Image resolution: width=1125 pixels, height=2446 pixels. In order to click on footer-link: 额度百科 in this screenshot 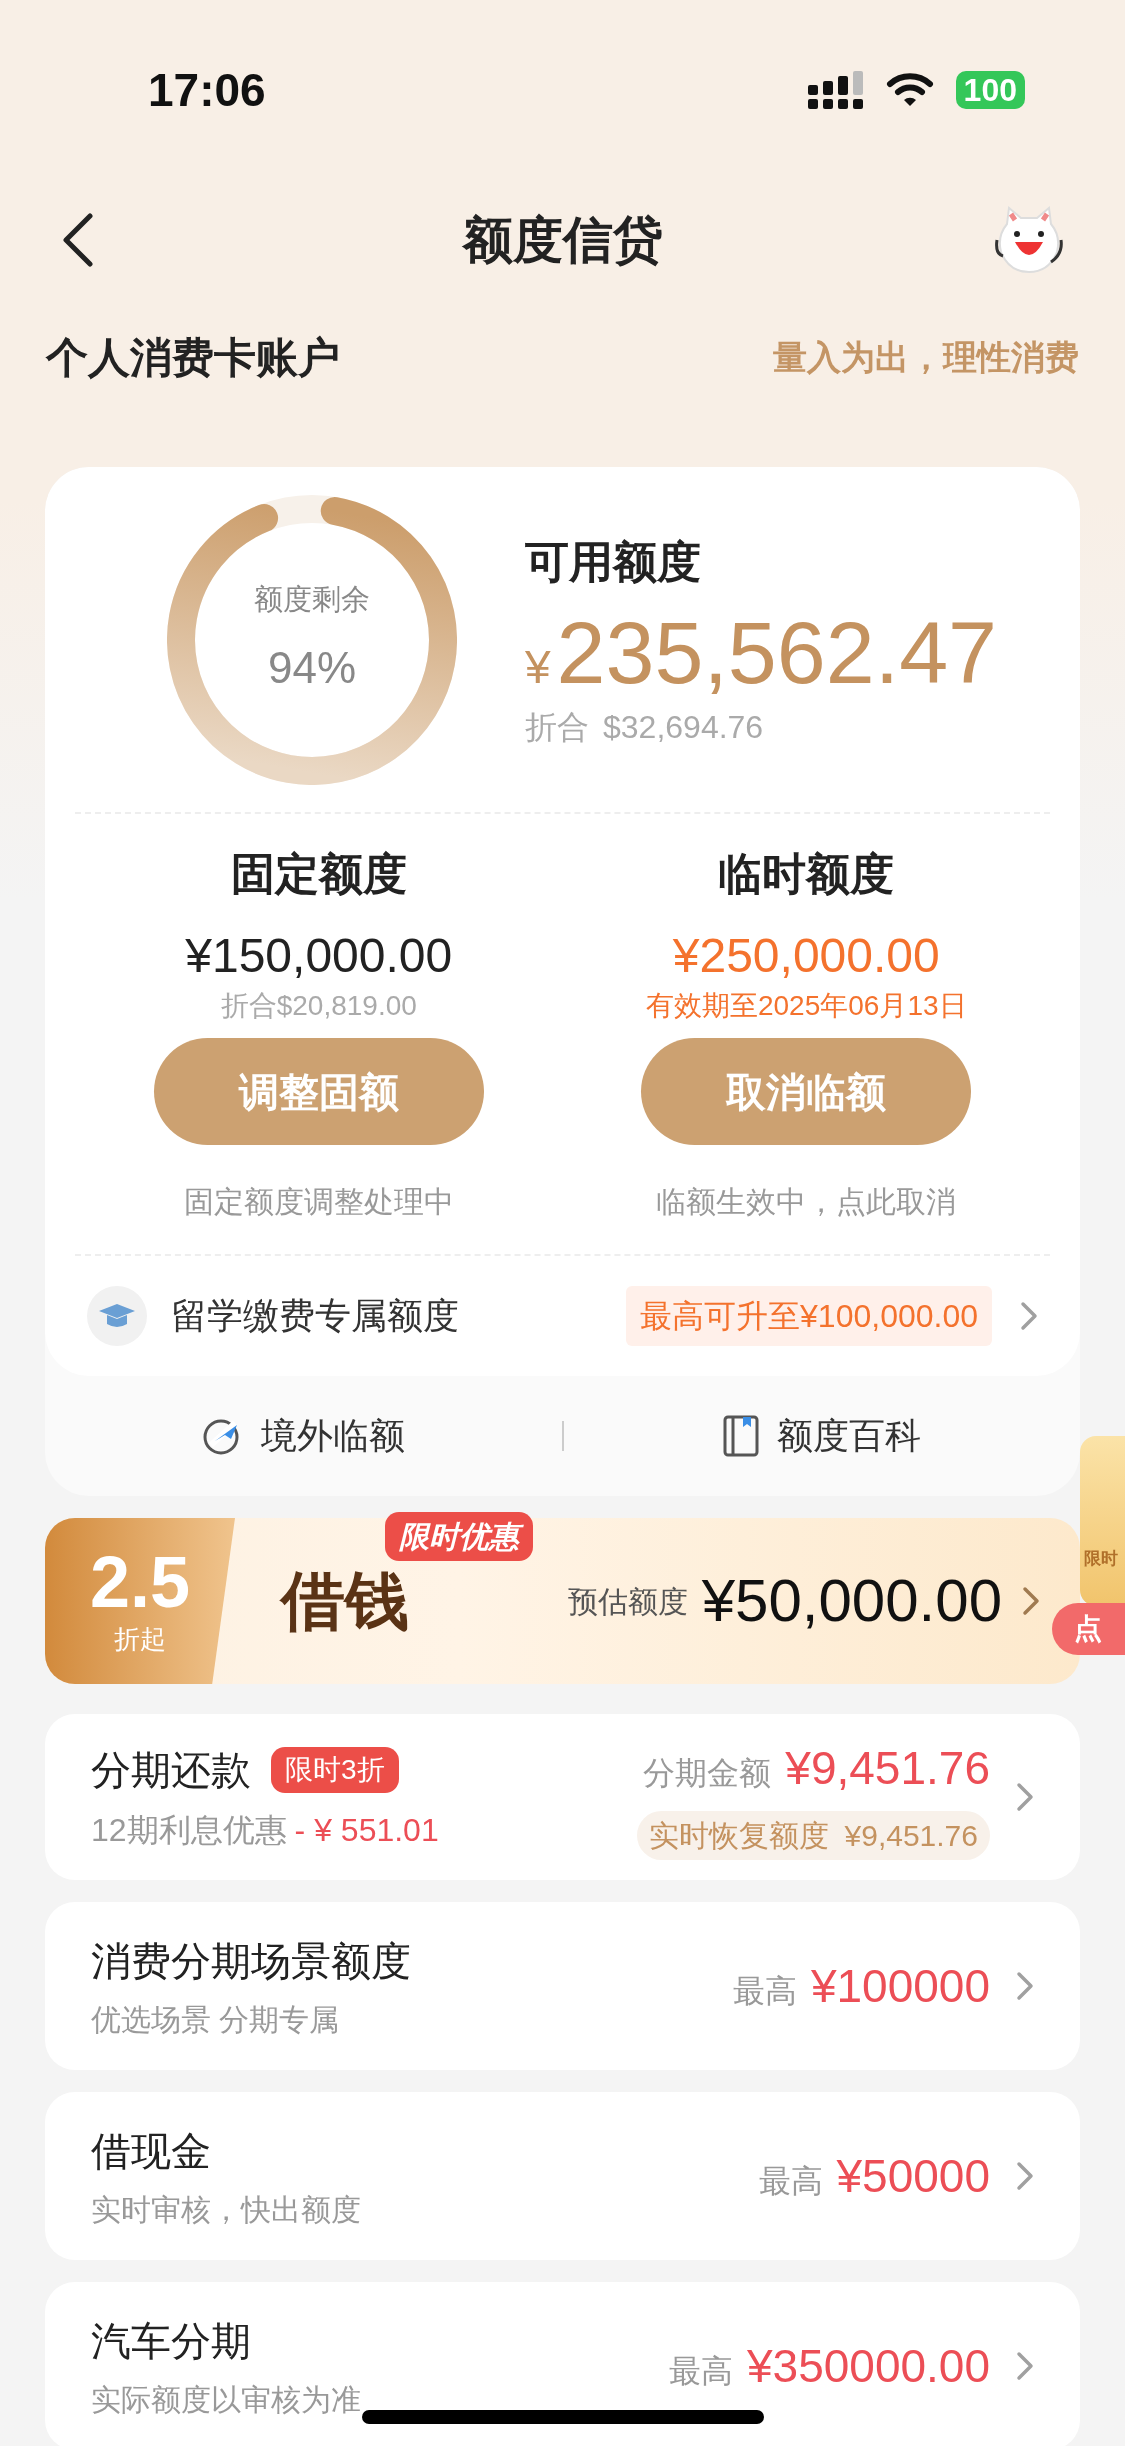, I will do `click(848, 1436)`.